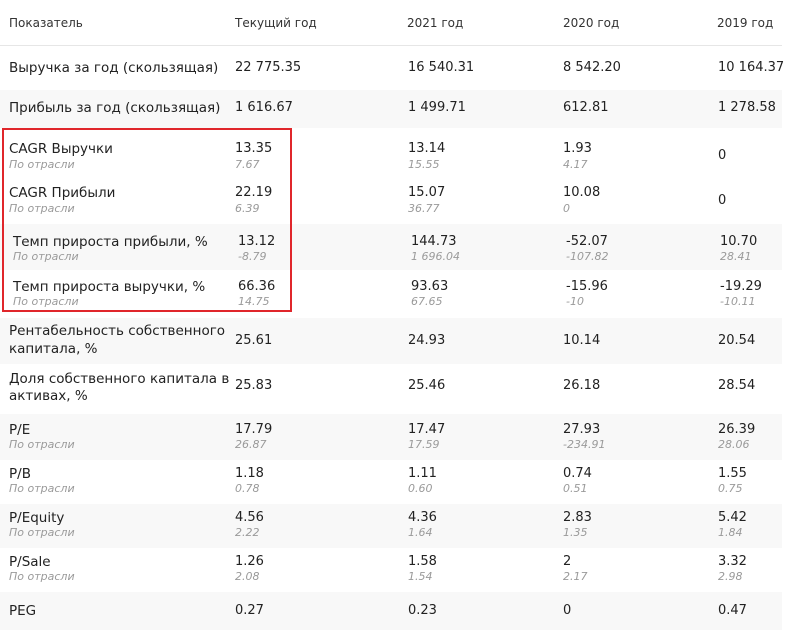 The height and width of the screenshot is (630, 793). I want to click on industry-value-2021: 36.77, so click(424, 208).